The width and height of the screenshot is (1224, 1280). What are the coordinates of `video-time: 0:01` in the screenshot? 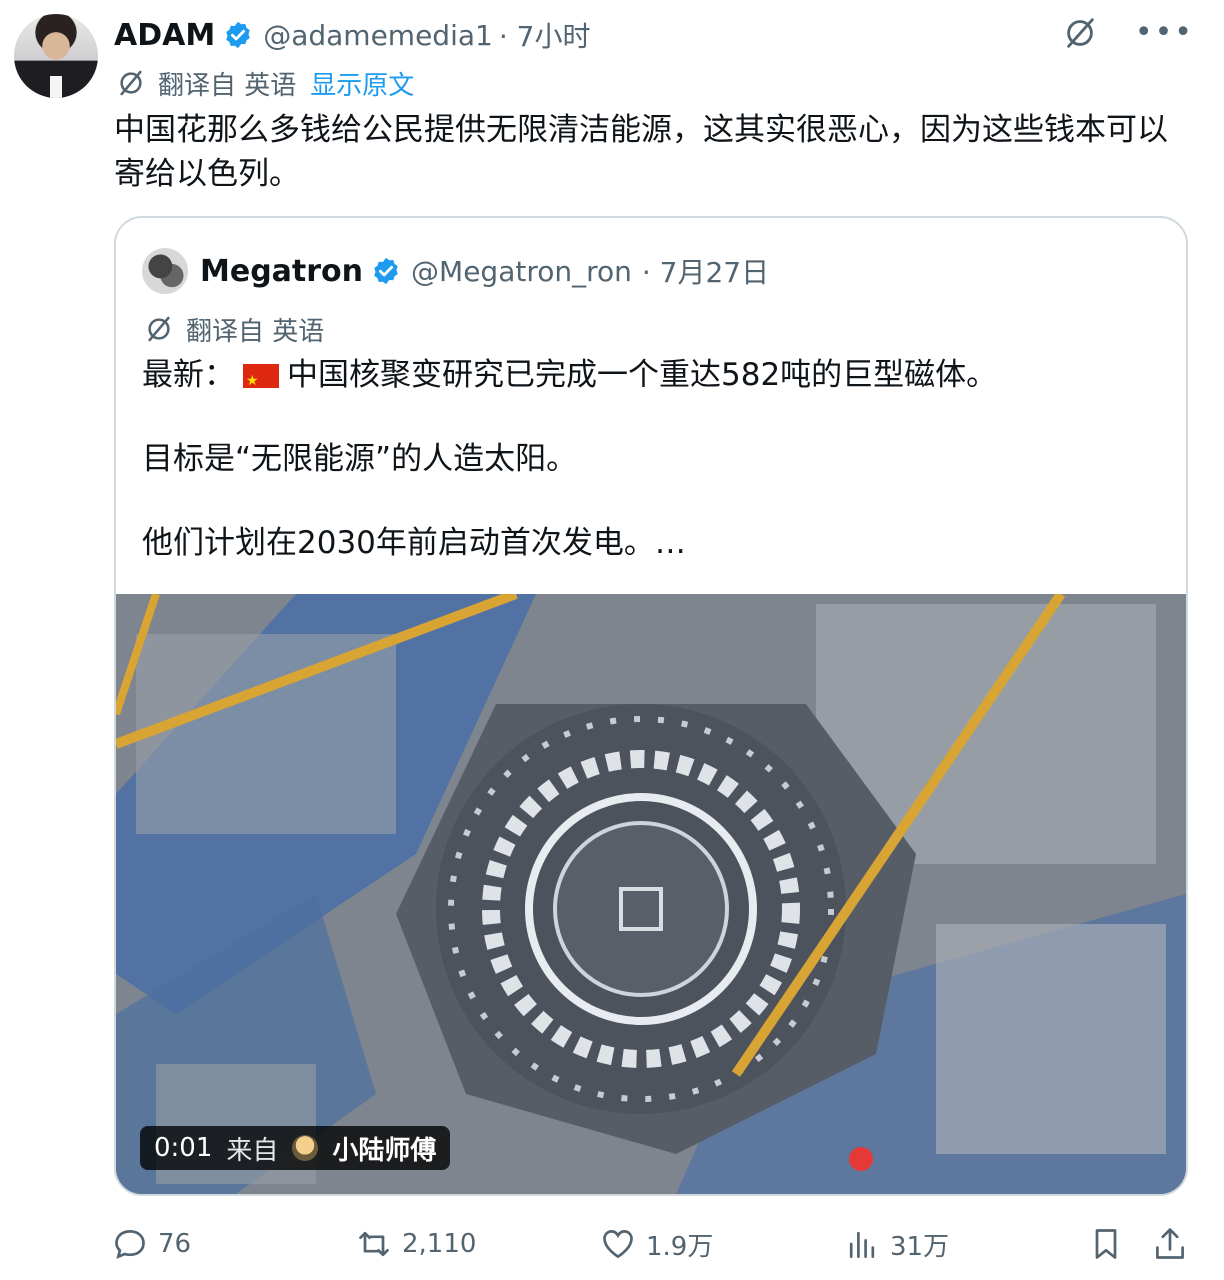 It's located at (183, 1148).